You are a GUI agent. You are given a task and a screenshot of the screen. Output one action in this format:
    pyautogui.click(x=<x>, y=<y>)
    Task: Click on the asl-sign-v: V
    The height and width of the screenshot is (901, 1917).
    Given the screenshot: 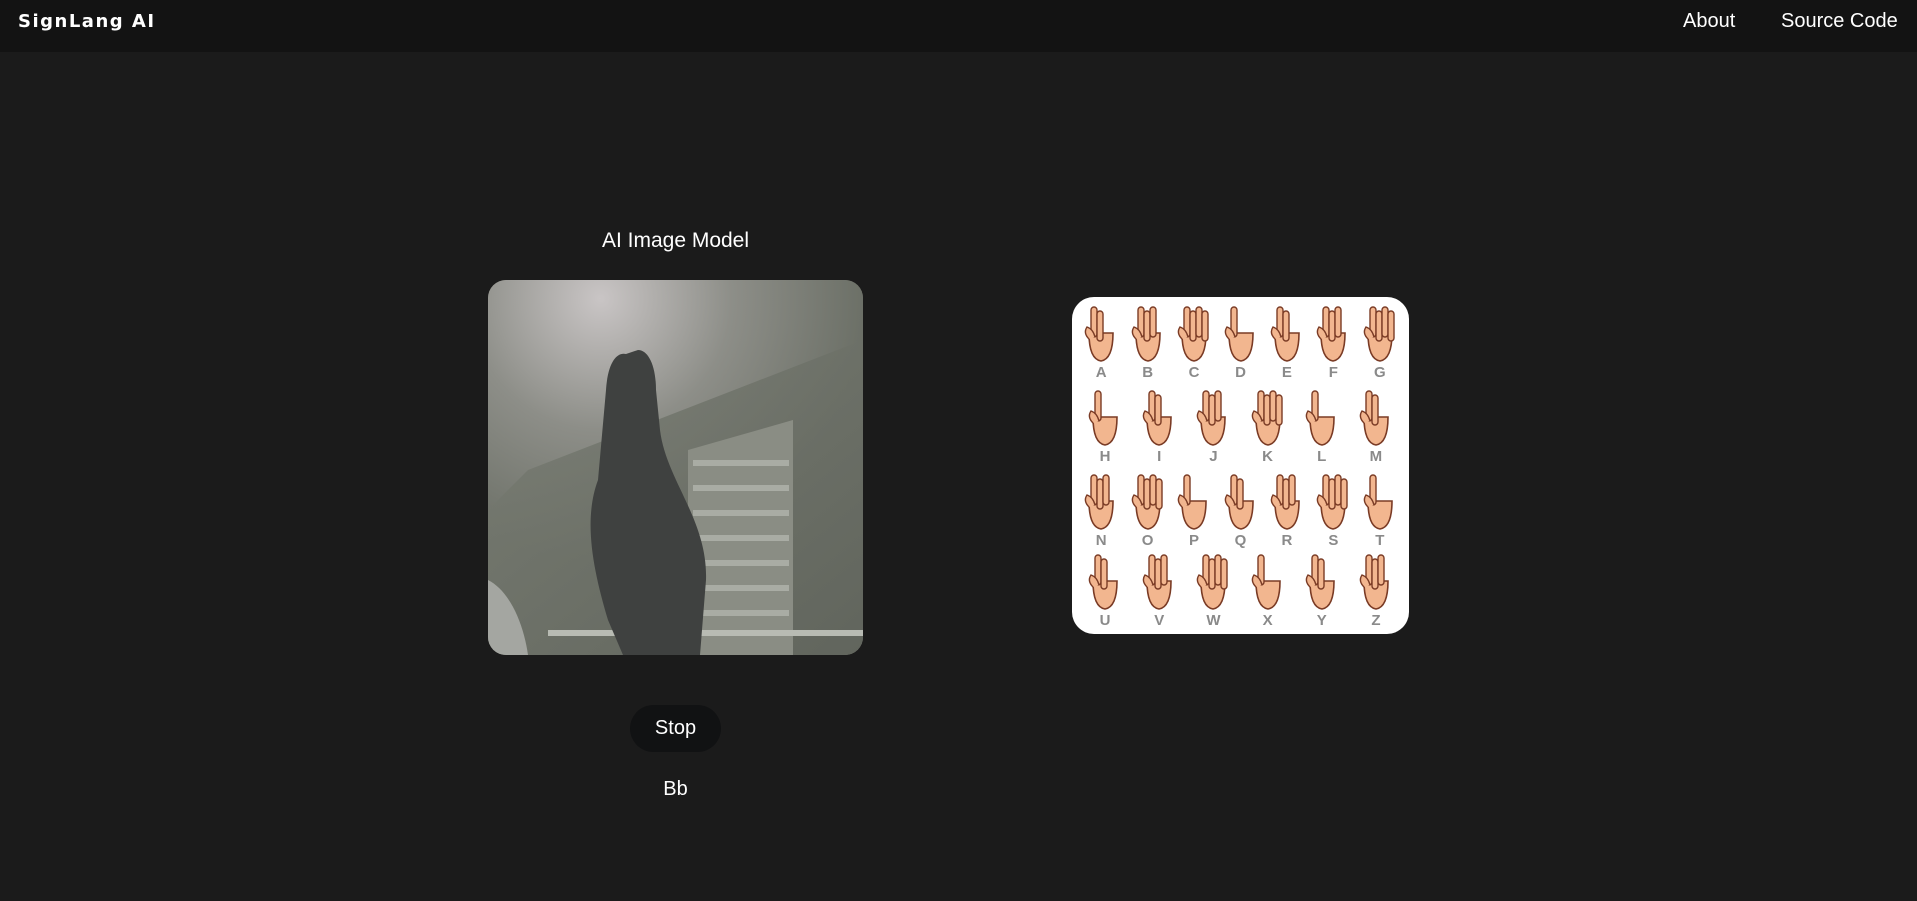 What is the action you would take?
    pyautogui.click(x=1159, y=589)
    